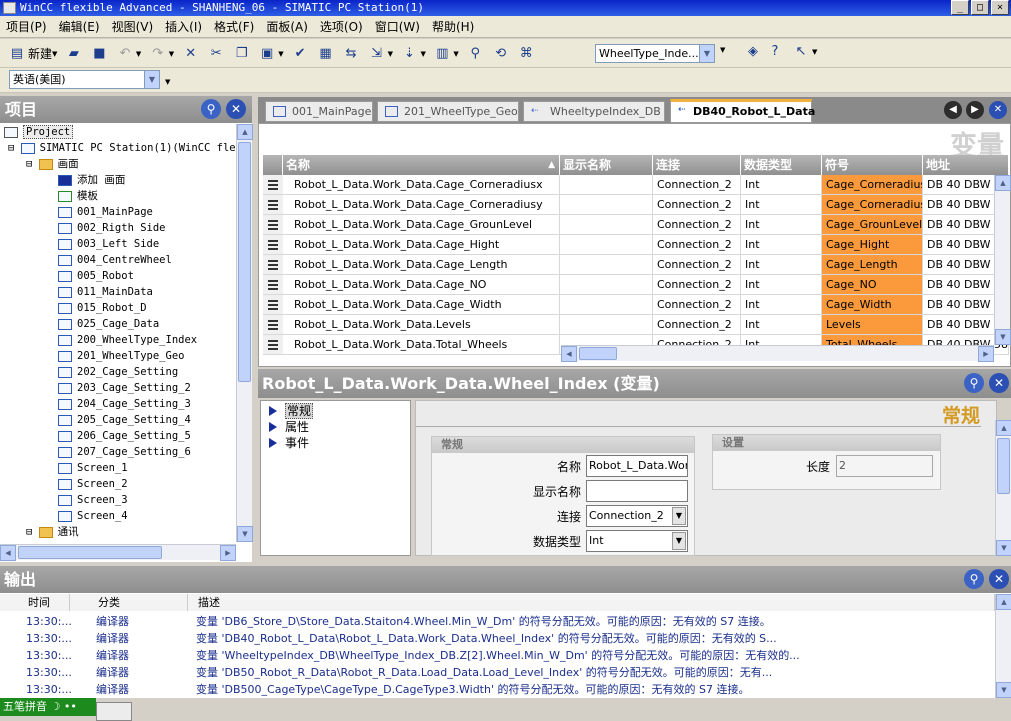 The image size is (1011, 721). I want to click on replace-icon: ⟲, so click(501, 54).